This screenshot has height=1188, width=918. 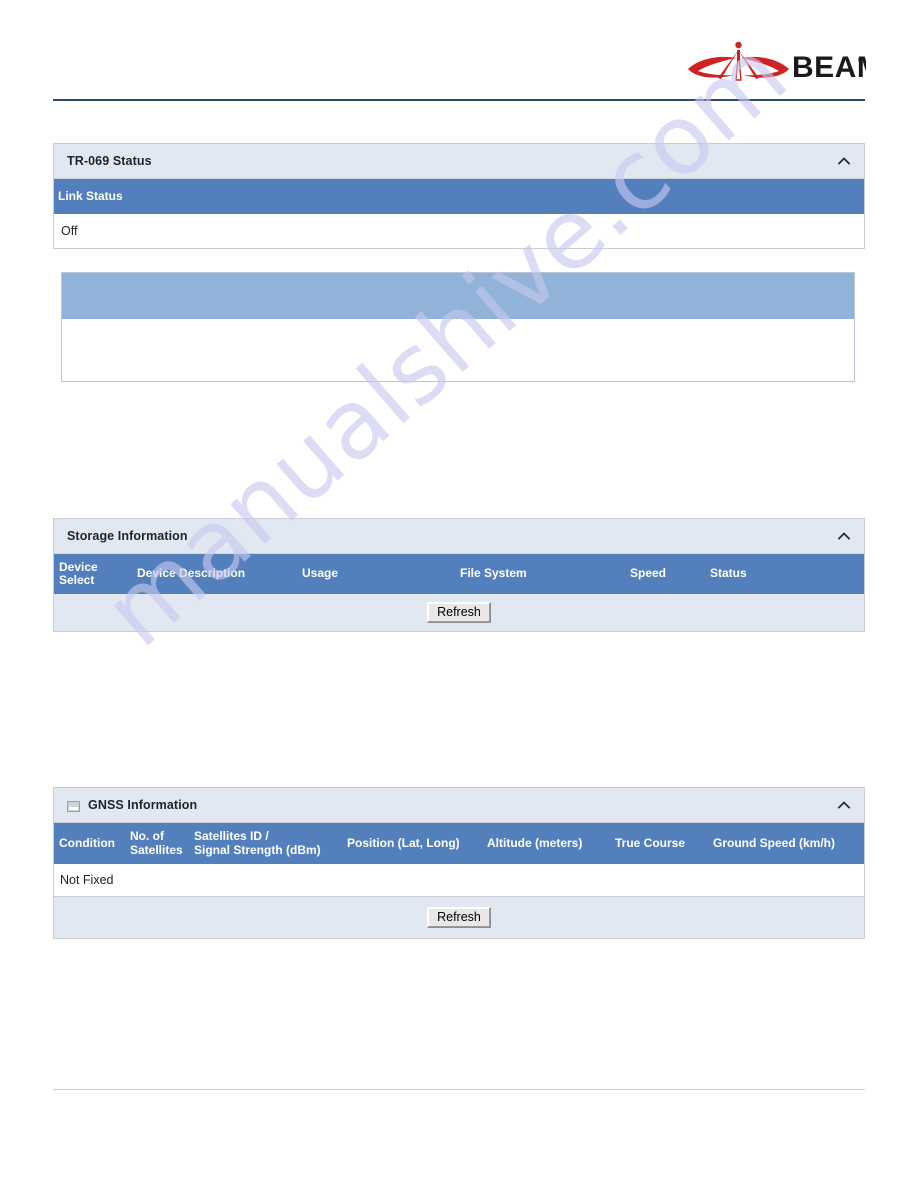 I want to click on gnss-panel-footer: Refresh, so click(x=459, y=917).